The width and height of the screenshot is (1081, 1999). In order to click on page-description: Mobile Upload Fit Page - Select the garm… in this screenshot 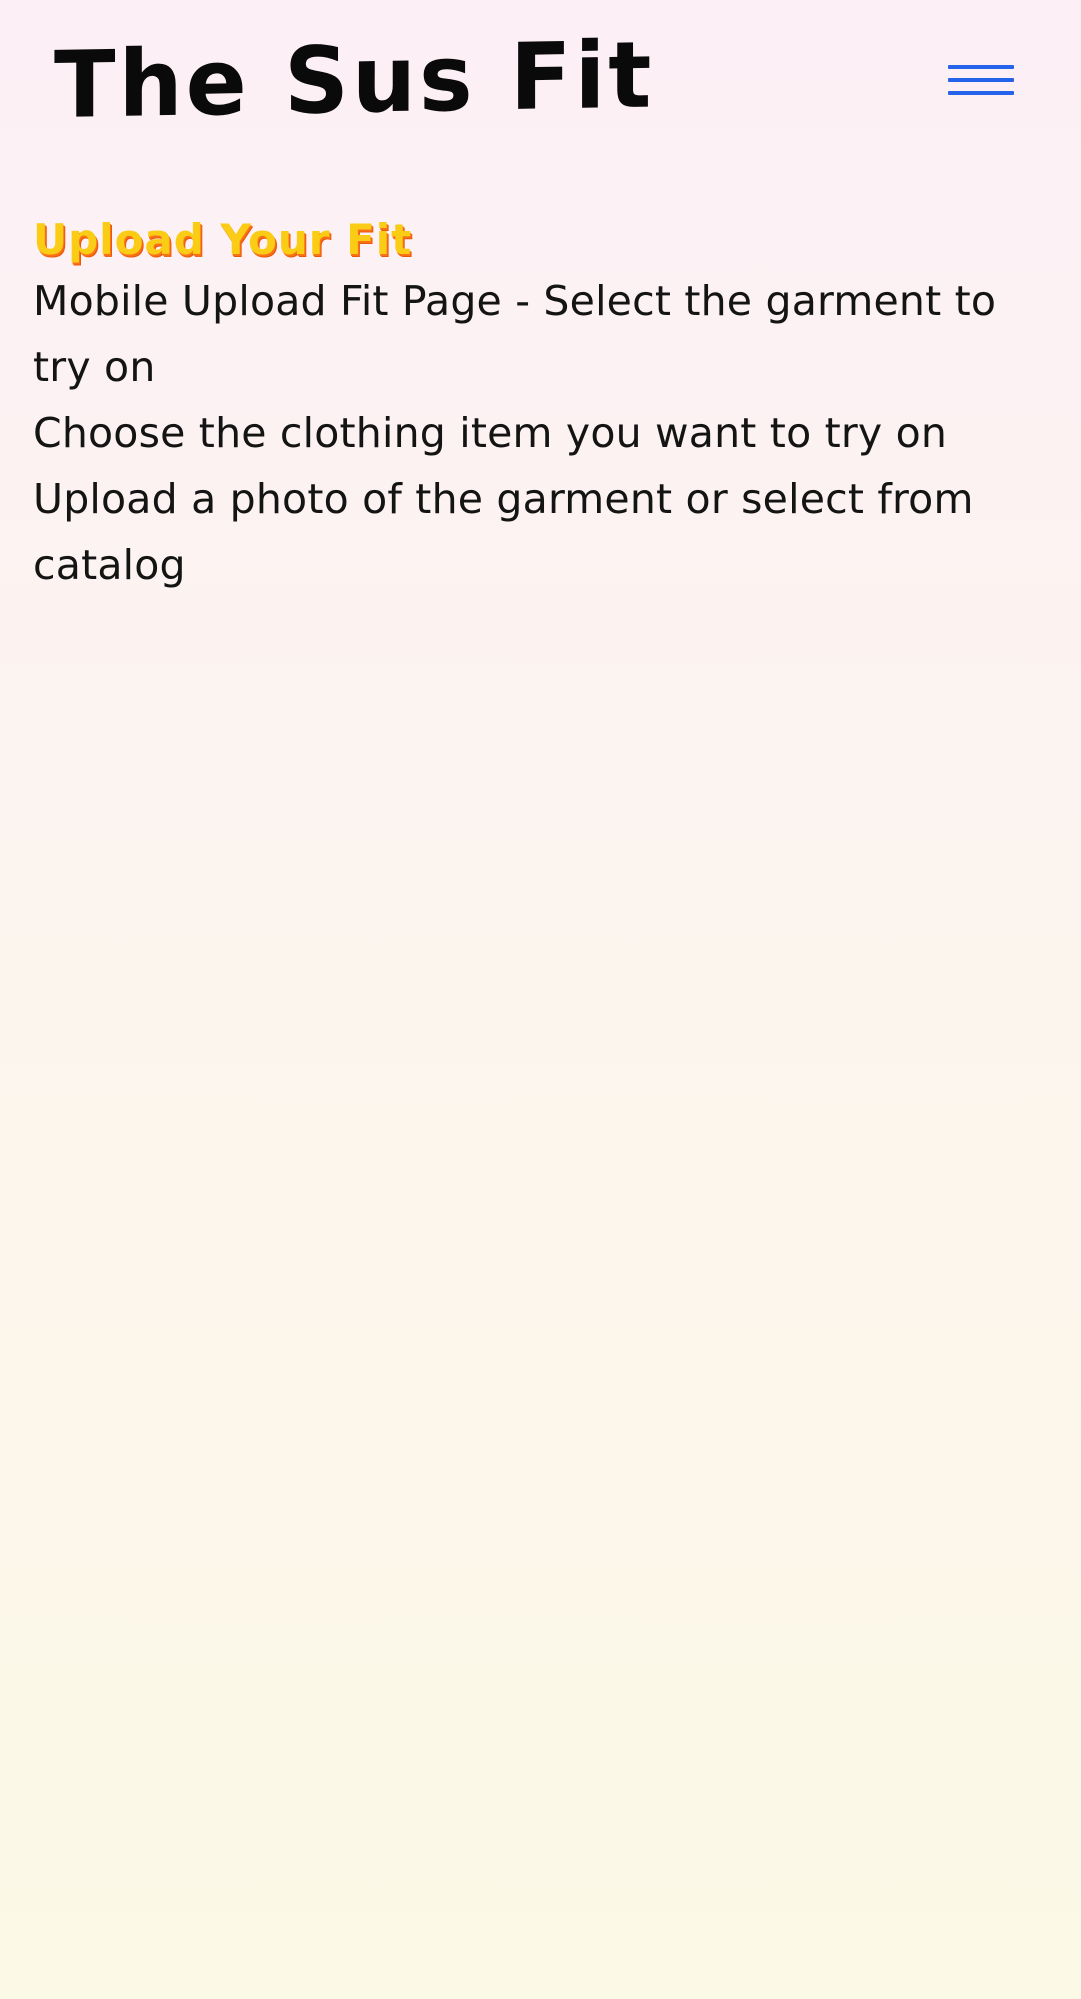, I will do `click(515, 334)`.